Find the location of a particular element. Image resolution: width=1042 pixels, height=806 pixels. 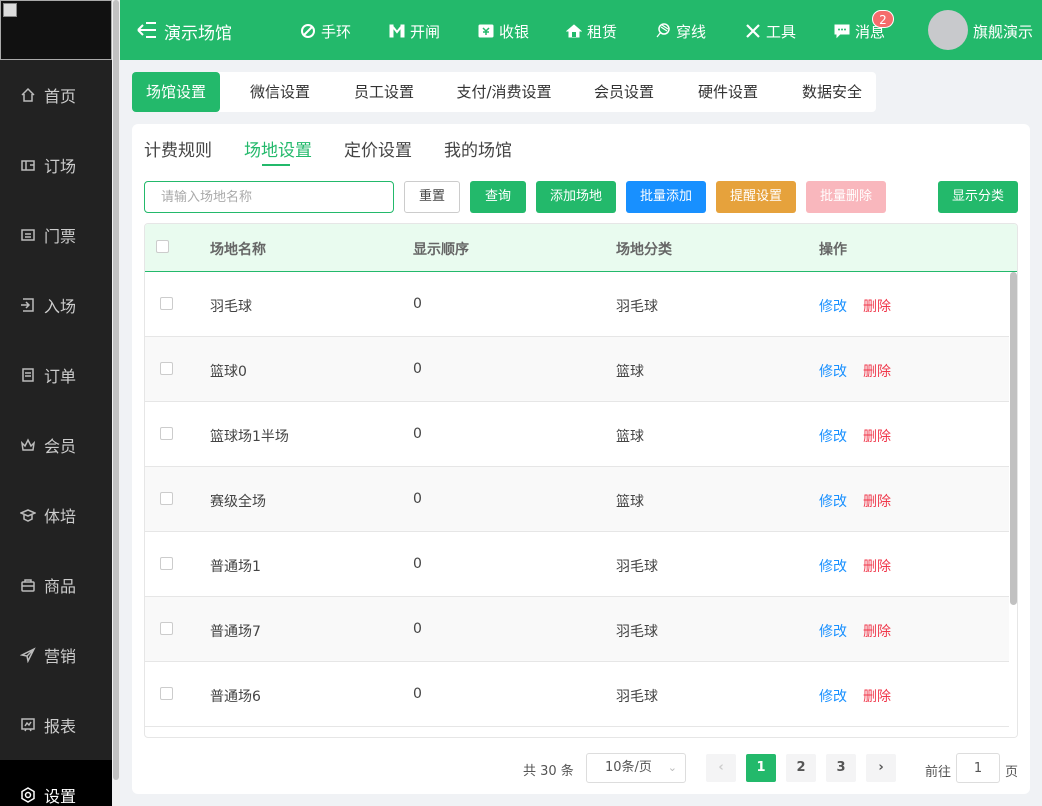

batch-delete-button: 批量删除 is located at coordinates (846, 197).